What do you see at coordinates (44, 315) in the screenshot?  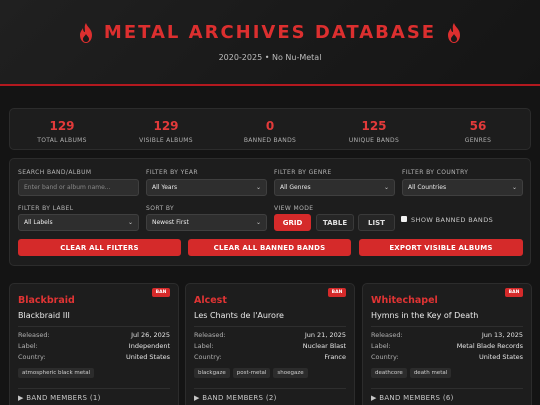 I see `album-title: Blackbraid III` at bounding box center [44, 315].